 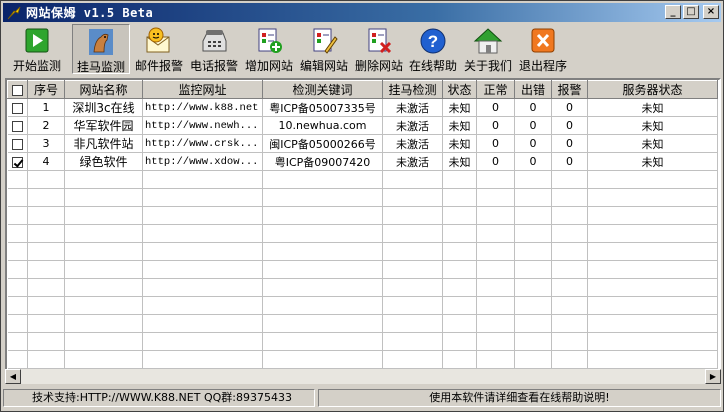 I want to click on add-site-icon, so click(x=269, y=41).